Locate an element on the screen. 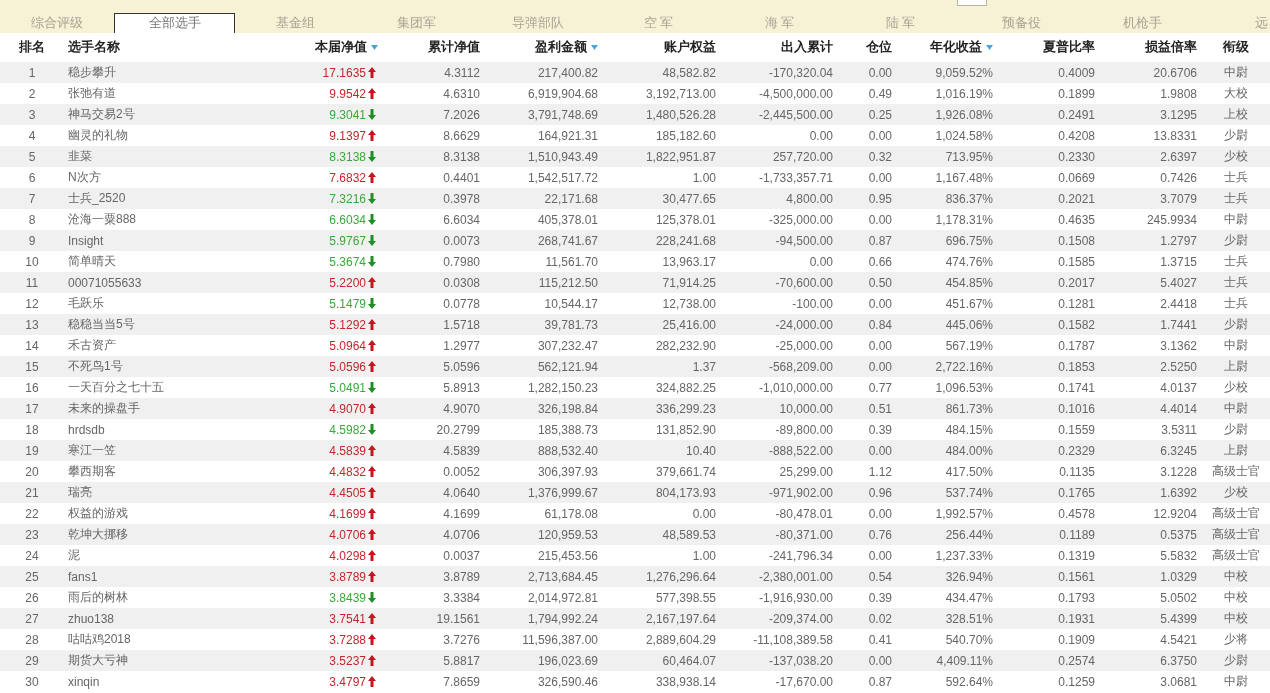 Image resolution: width=1270 pixels, height=693 pixels. rank-number: 30 is located at coordinates (32, 681).